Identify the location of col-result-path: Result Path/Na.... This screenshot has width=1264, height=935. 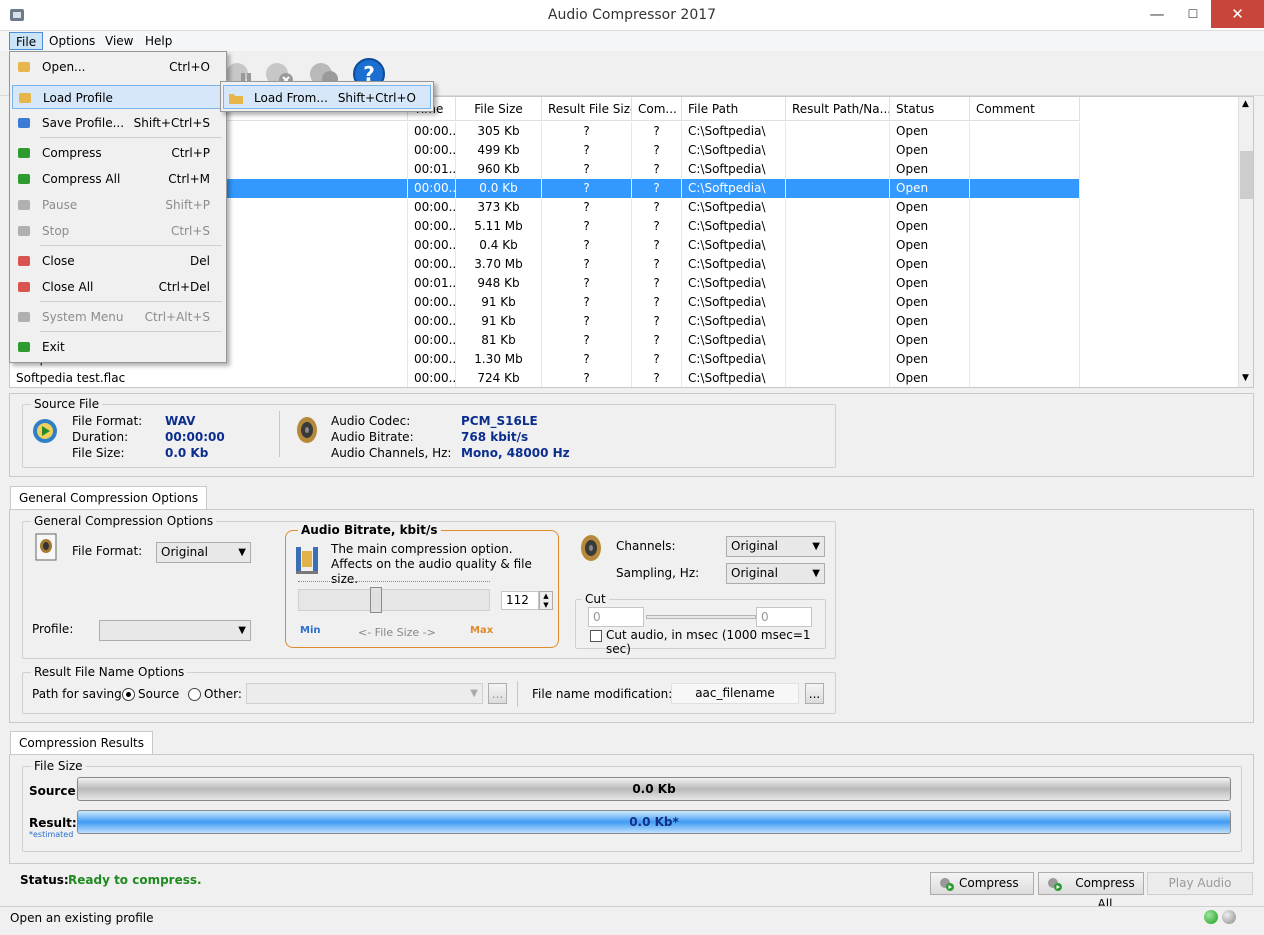
(838, 109).